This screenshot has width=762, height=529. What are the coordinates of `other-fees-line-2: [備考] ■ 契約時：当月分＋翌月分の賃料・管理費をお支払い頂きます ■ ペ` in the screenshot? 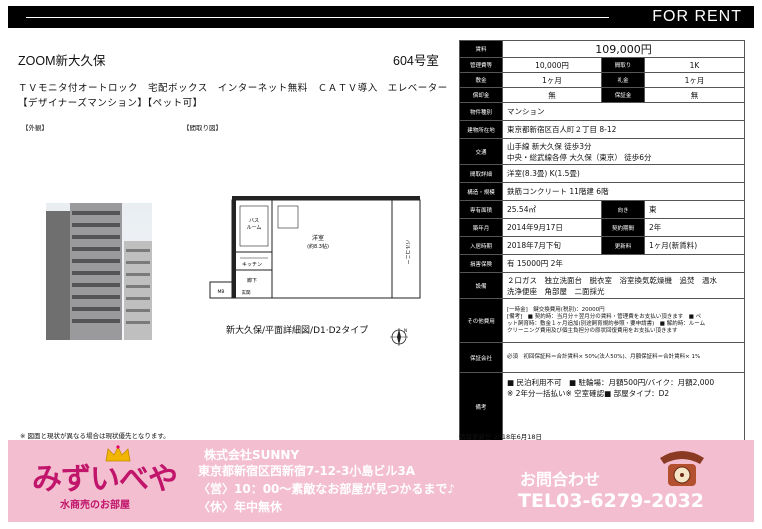 It's located at (604, 316).